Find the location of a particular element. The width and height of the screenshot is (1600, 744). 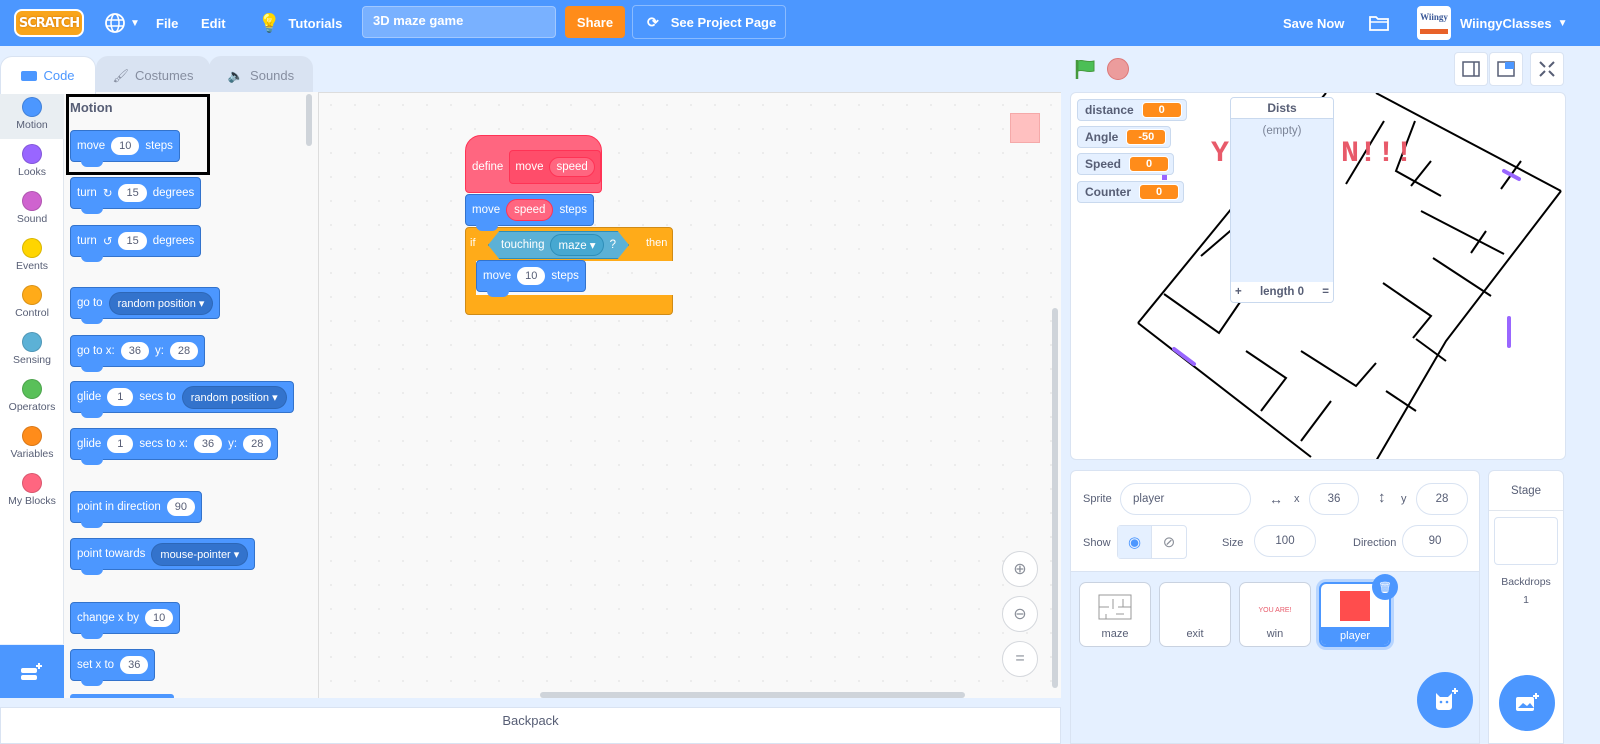

choose-backdrop-button is located at coordinates (1527, 703).